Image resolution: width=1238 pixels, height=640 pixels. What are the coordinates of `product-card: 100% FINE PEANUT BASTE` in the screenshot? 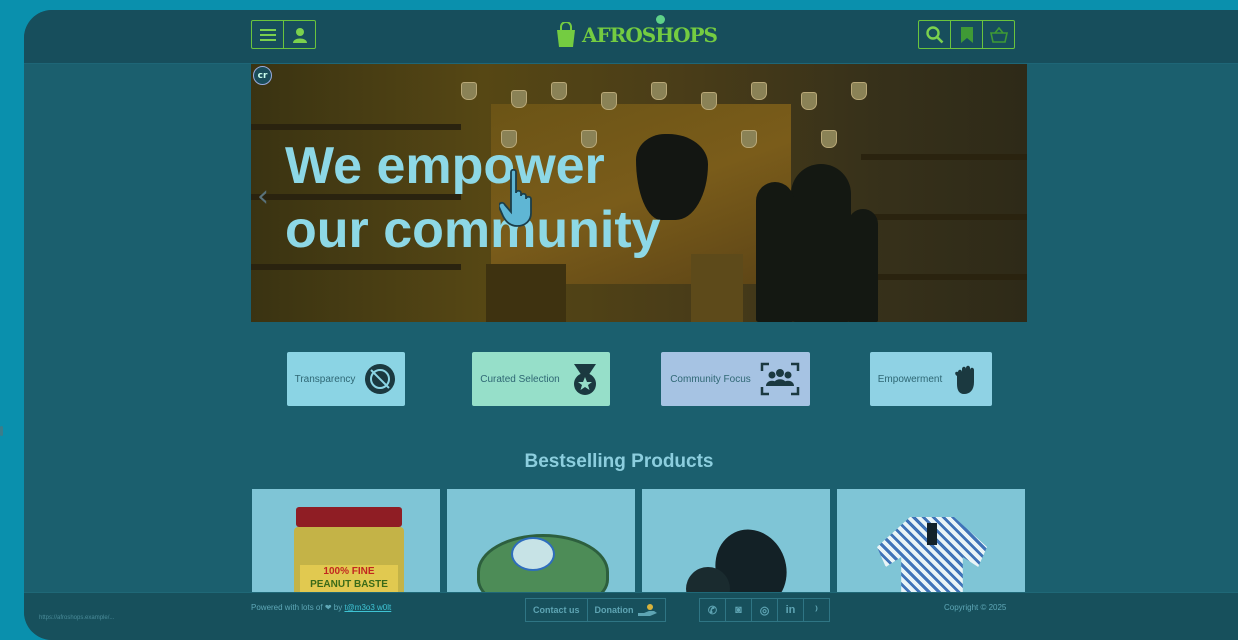 It's located at (346, 549).